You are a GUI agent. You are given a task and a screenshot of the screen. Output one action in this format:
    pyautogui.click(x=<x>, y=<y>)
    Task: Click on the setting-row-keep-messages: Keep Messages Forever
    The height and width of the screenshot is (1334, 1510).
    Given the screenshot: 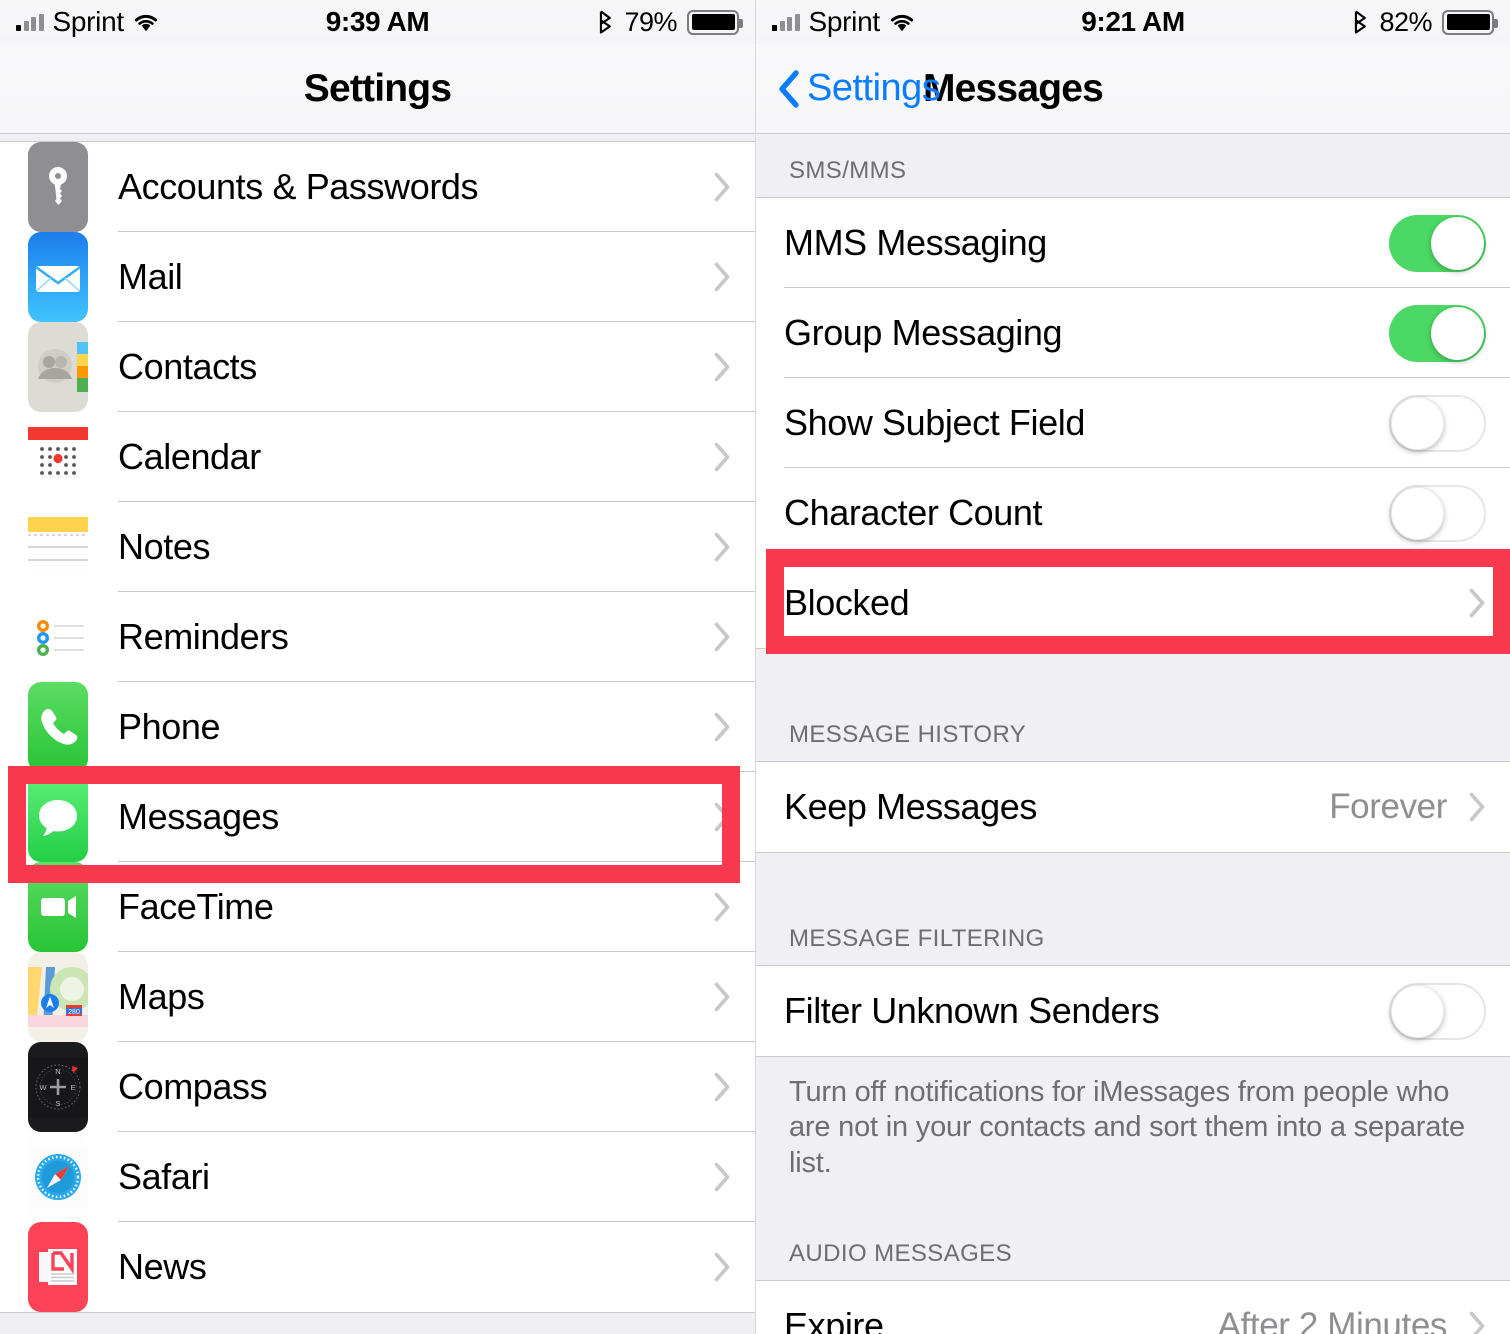 What is the action you would take?
    pyautogui.click(x=1133, y=807)
    